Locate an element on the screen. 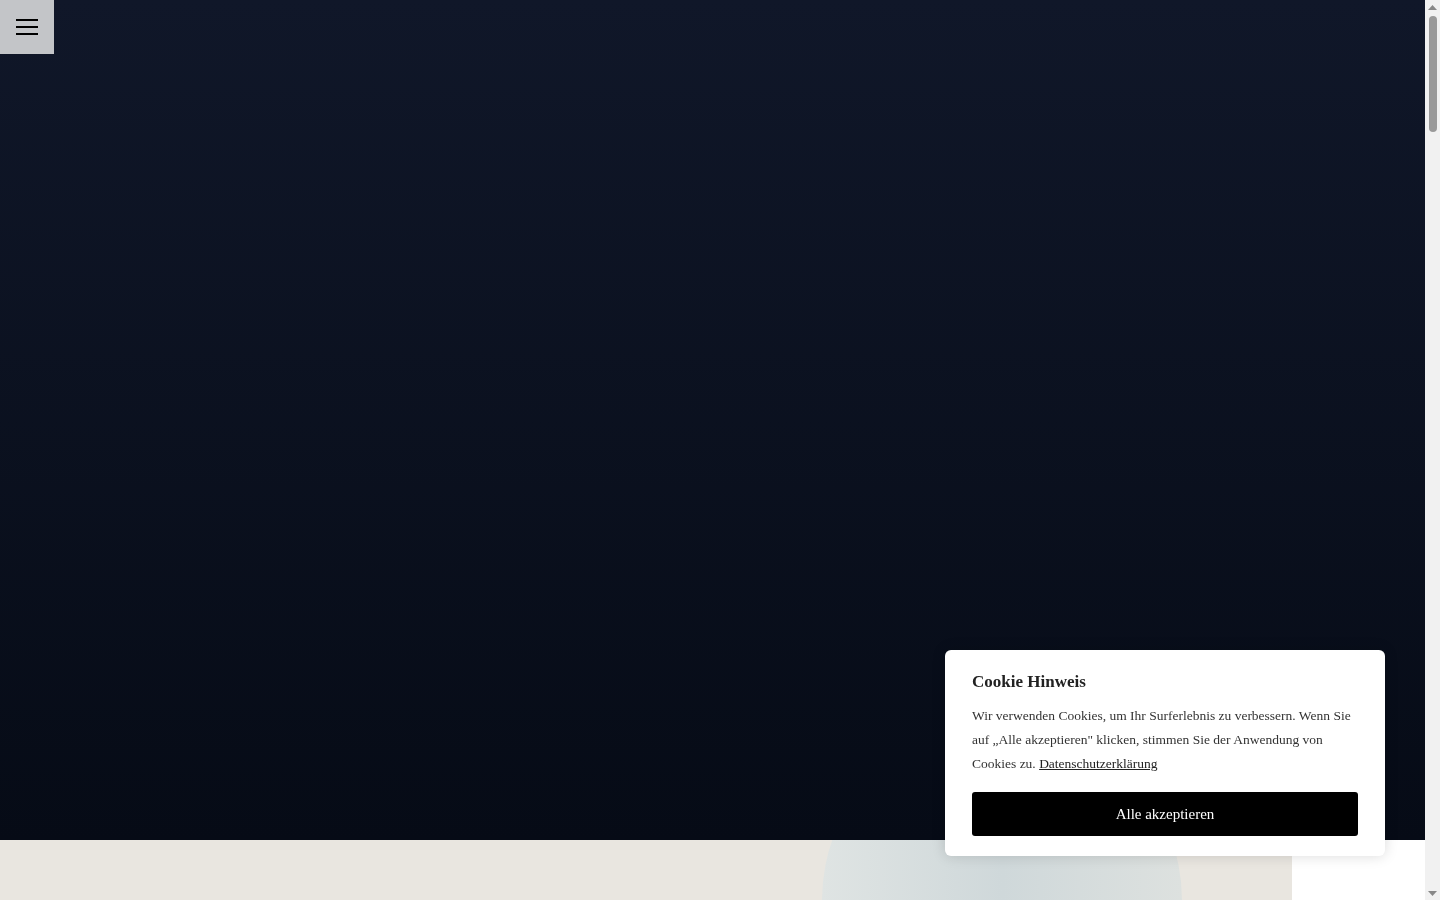 The width and height of the screenshot is (1440, 900). menu-button is located at coordinates (27, 27).